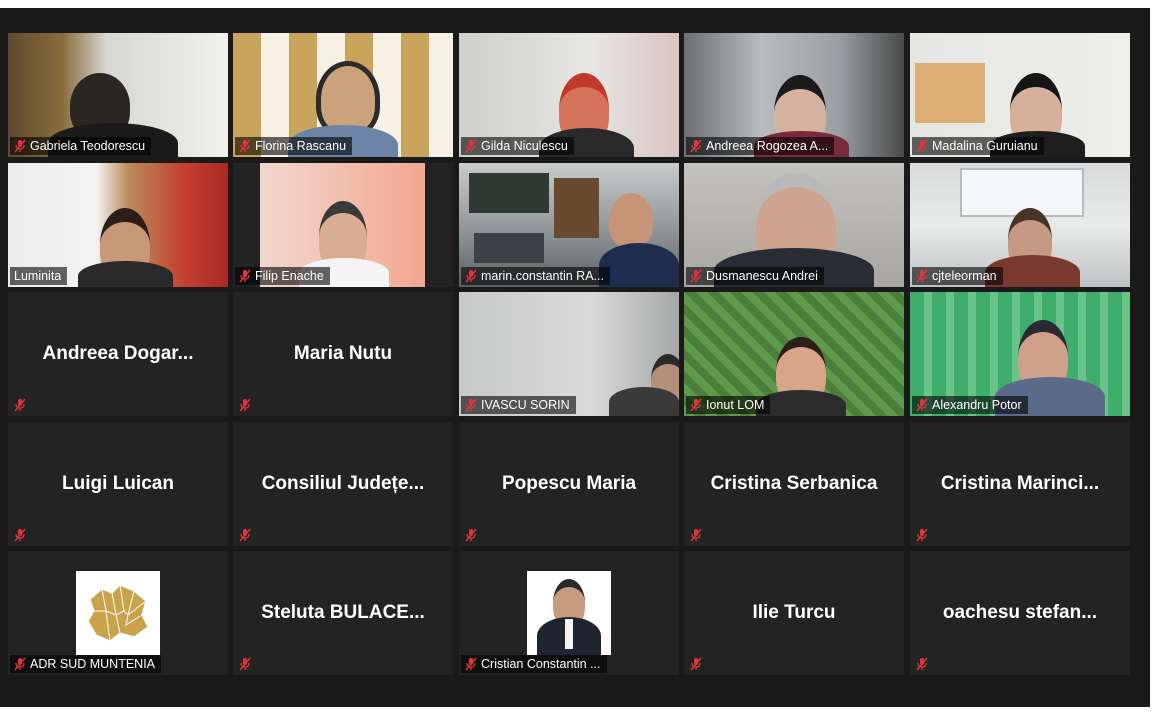  Describe the element at coordinates (762, 276) in the screenshot. I see `participant-name: Dusmanescu Andrei` at that location.